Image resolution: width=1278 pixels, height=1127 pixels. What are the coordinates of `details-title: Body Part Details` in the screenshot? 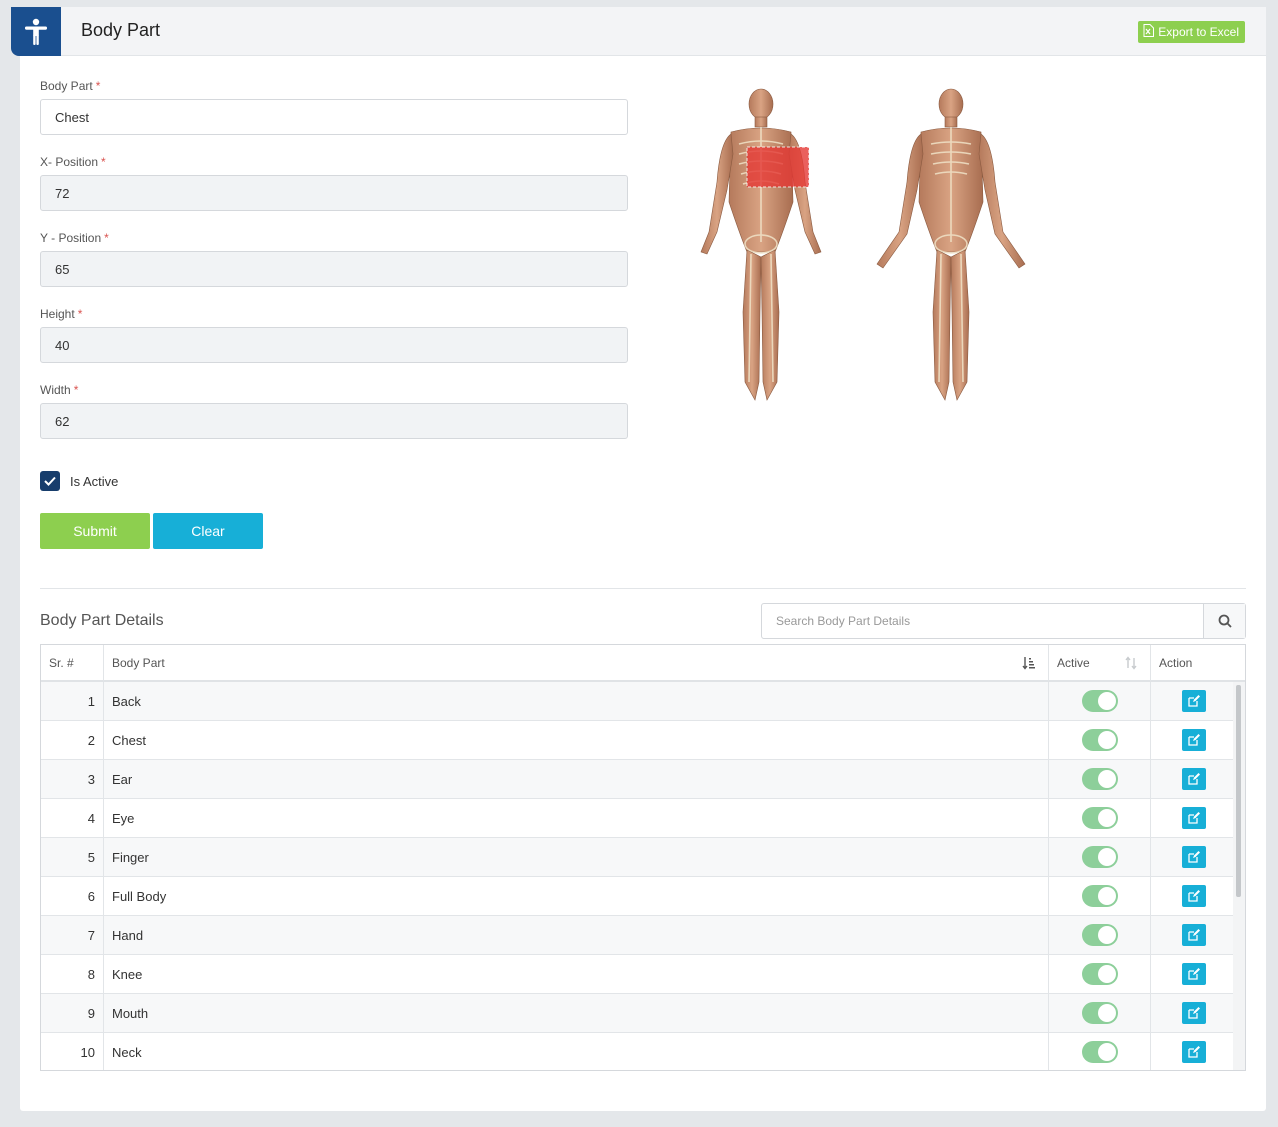 It's located at (102, 620).